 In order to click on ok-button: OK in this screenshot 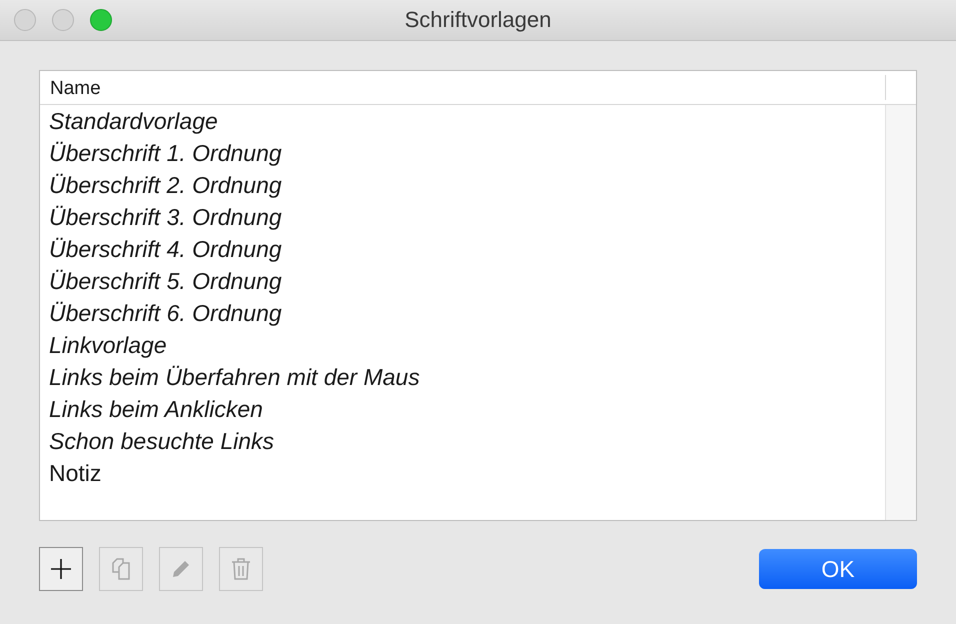, I will do `click(838, 569)`.